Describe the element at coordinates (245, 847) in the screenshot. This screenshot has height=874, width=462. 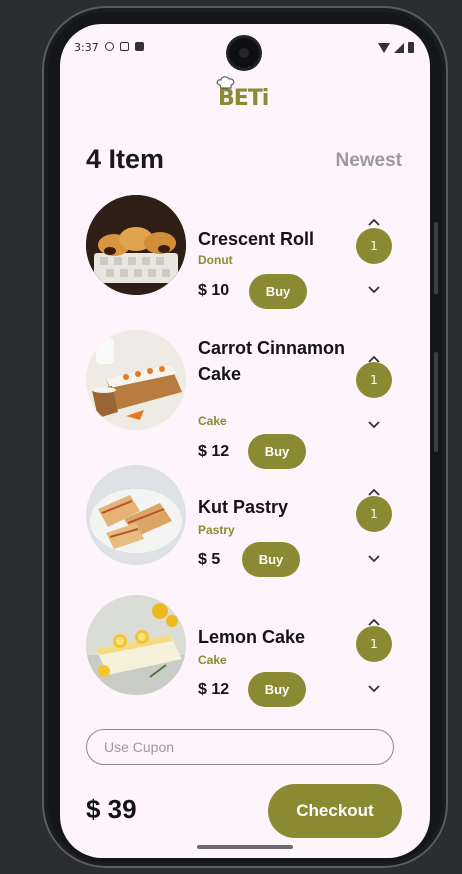
I see `home-indicator` at that location.